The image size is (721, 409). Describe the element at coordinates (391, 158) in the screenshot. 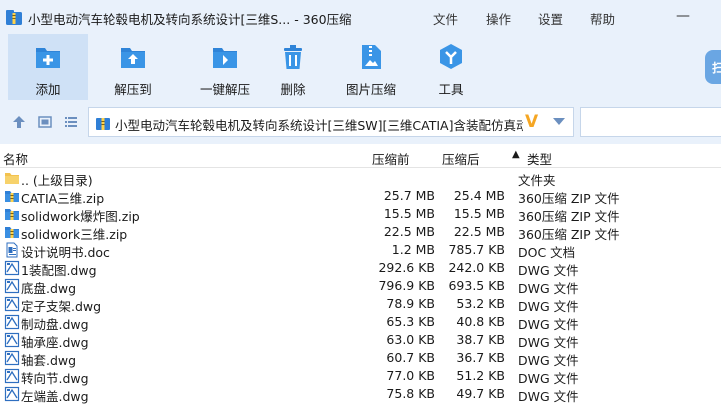

I see `column-size: 压缩前` at that location.